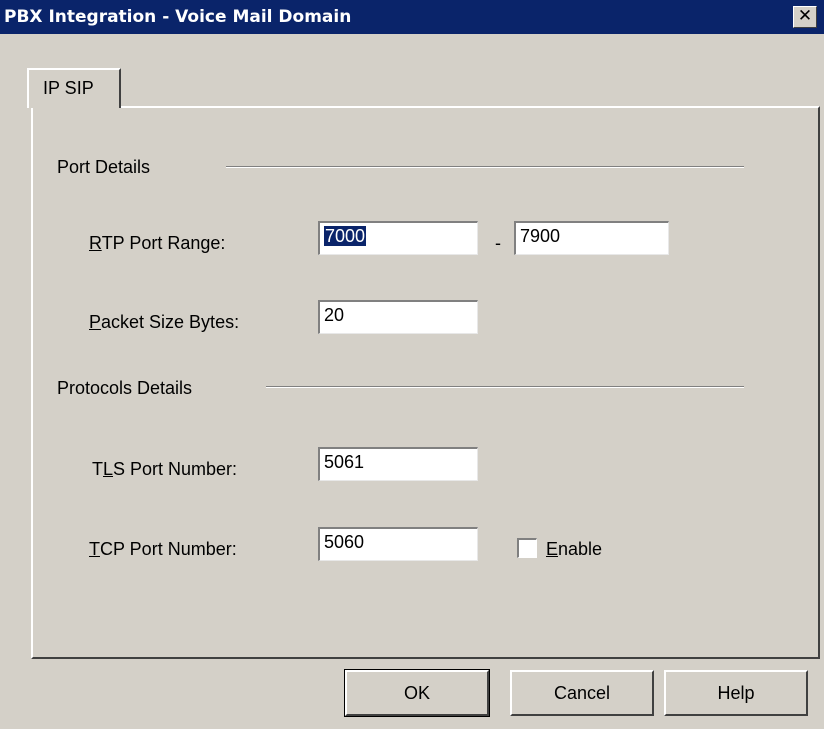 The height and width of the screenshot is (729, 824). Describe the element at coordinates (345, 236) in the screenshot. I see `rtp-port-start-value: 7000` at that location.